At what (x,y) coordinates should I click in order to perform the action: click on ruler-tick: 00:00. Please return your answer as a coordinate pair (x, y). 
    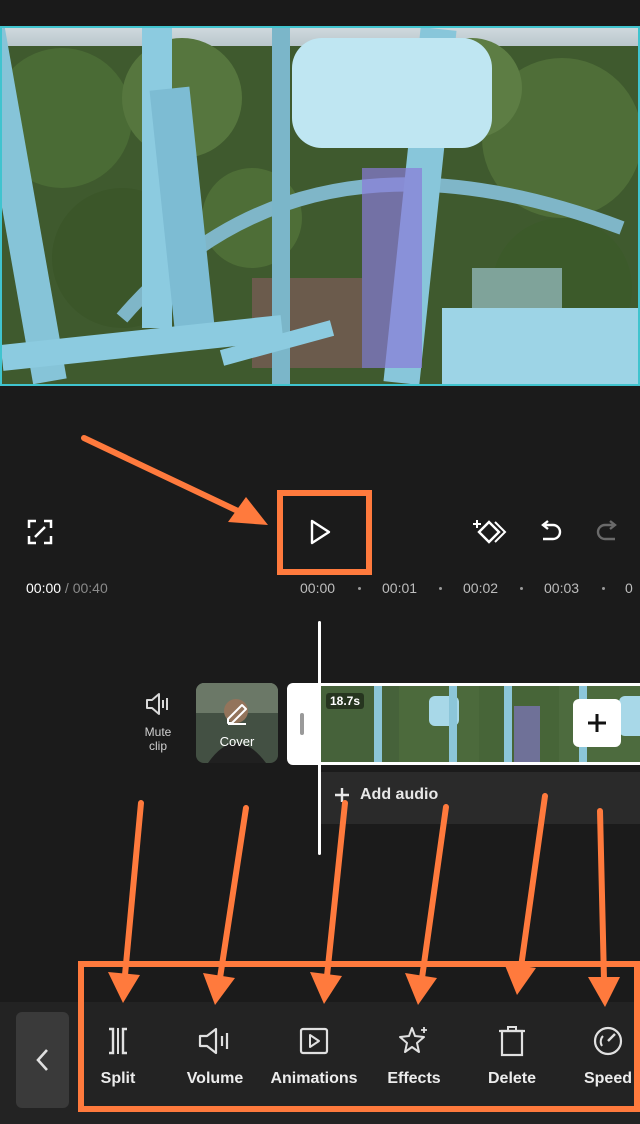
    Looking at the image, I should click on (318, 588).